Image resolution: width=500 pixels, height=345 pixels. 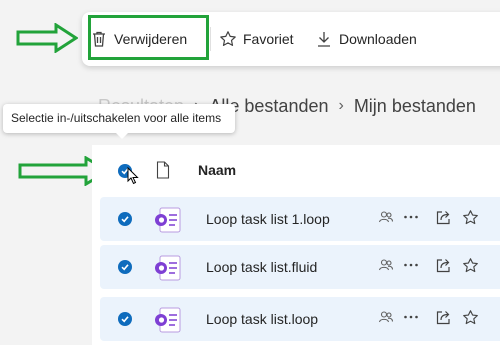 What do you see at coordinates (268, 219) in the screenshot?
I see `file-name: Loop task list 1.loop` at bounding box center [268, 219].